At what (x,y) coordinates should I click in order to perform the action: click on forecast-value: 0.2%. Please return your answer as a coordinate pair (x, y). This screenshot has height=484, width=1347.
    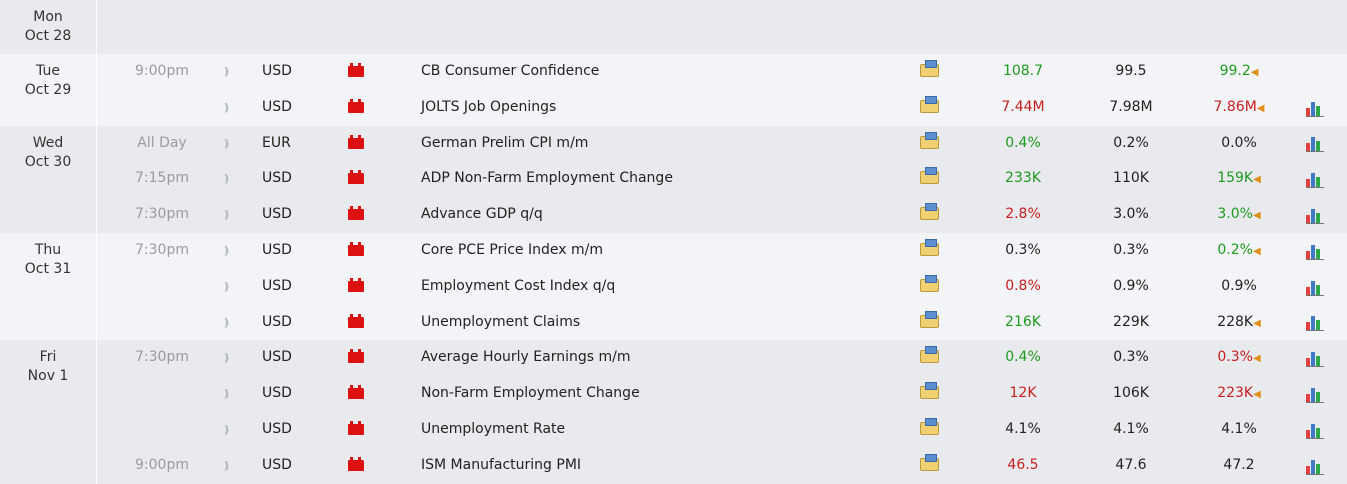
    Looking at the image, I should click on (1131, 142).